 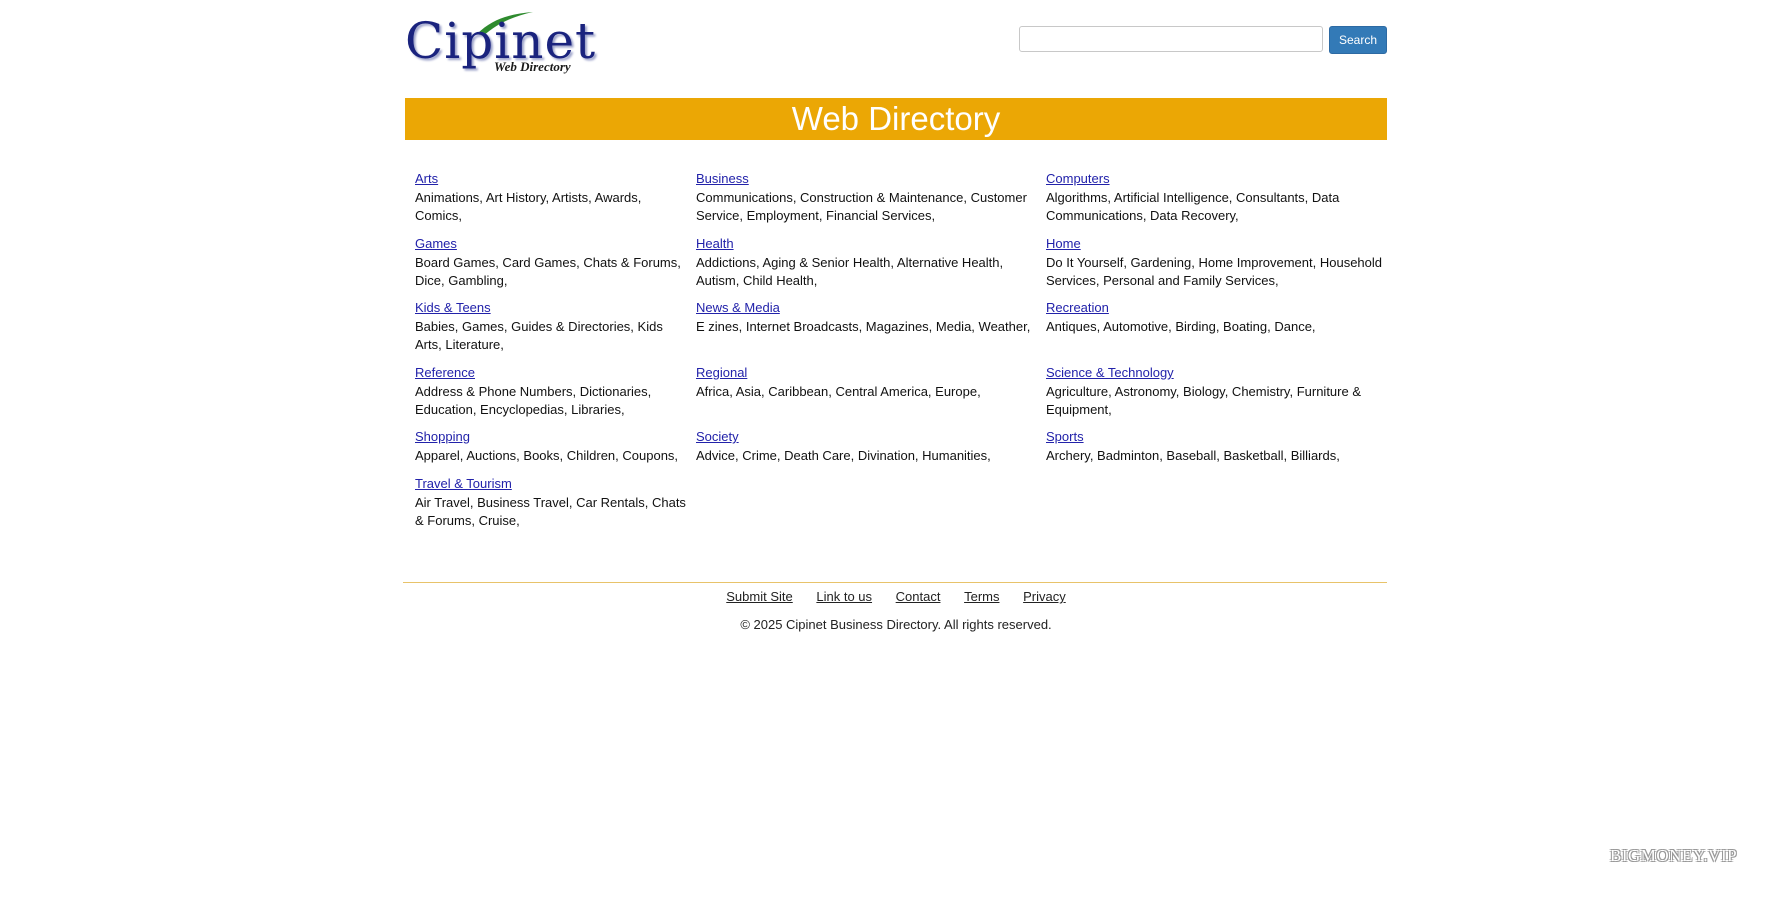 What do you see at coordinates (895, 582) in the screenshot?
I see `footer-divider` at bounding box center [895, 582].